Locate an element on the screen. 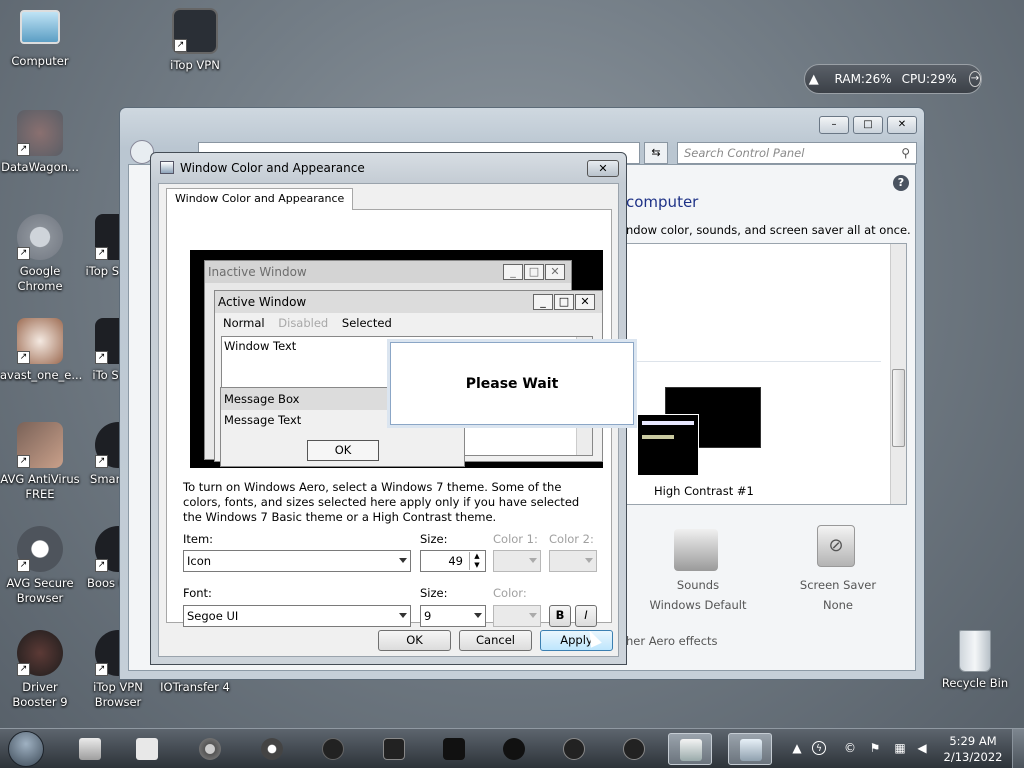  media-player-icon is located at coordinates (147, 749).